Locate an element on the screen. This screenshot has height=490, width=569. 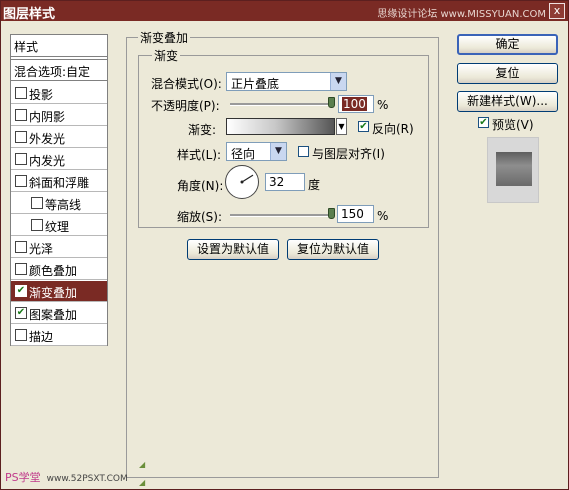
gradient-preview is located at coordinates (280, 126).